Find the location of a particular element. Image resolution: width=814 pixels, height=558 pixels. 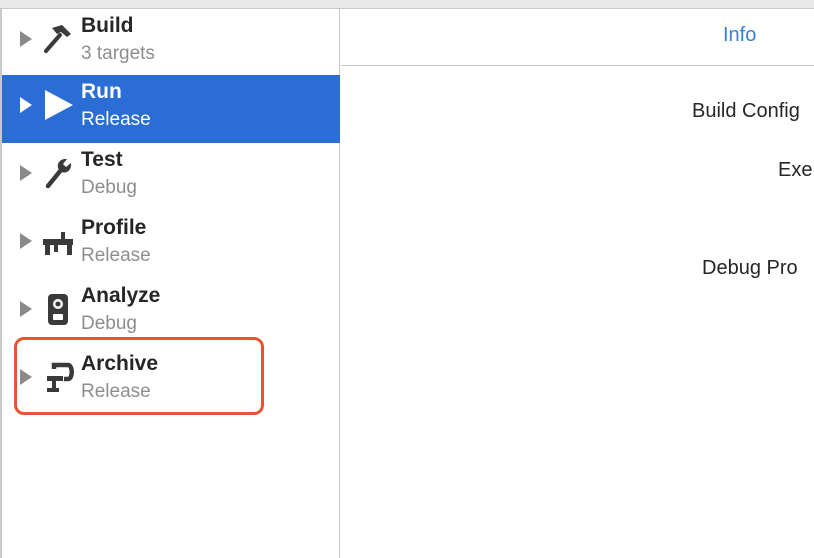

analyze-icon is located at coordinates (58, 309).